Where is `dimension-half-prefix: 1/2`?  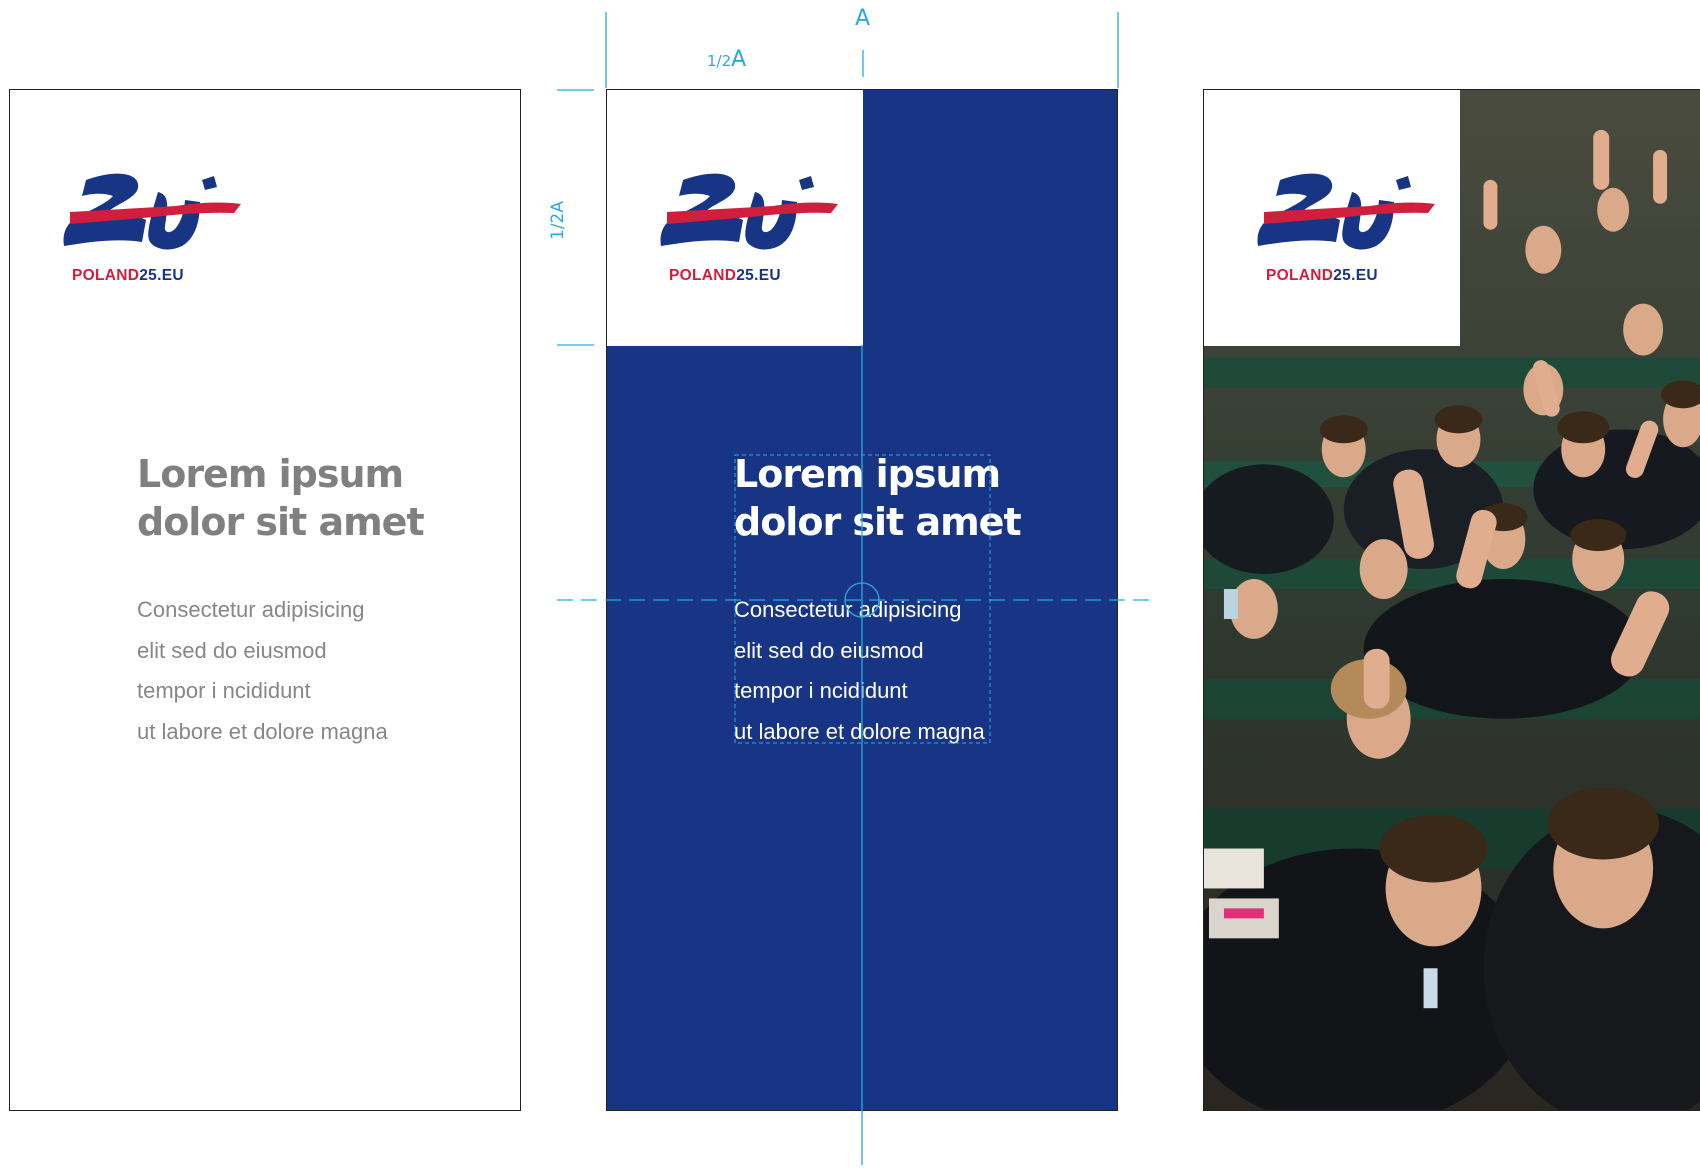 dimension-half-prefix: 1/2 is located at coordinates (719, 61).